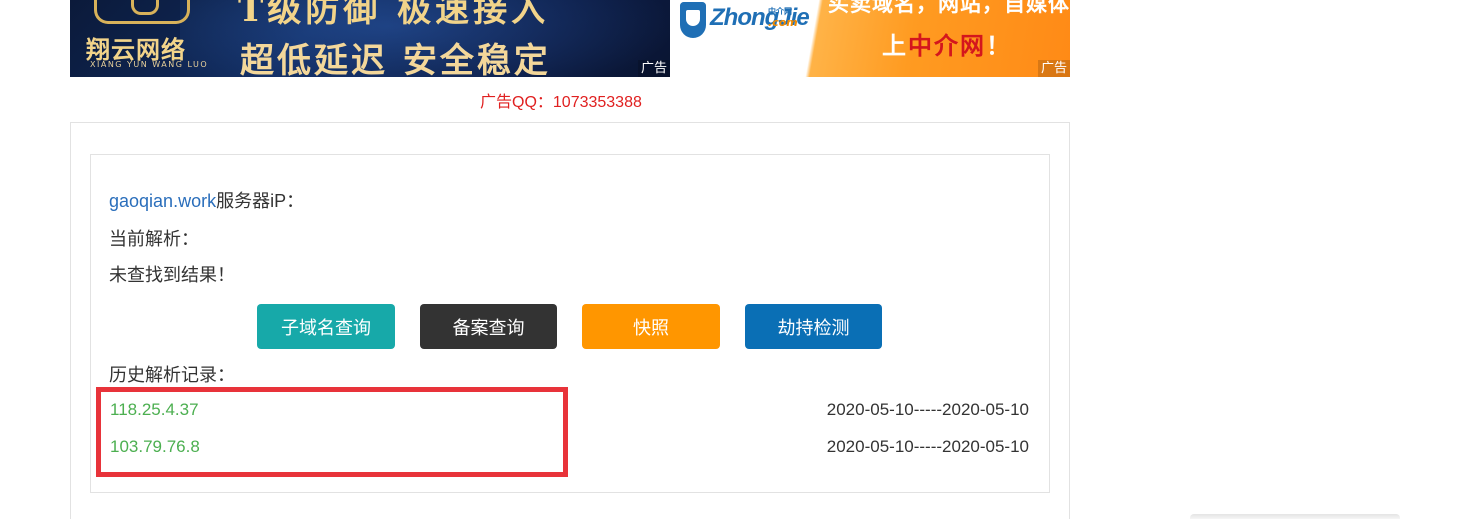 The image size is (1479, 519). Describe the element at coordinates (149, 64) in the screenshot. I see `ad-brand-subtitle: XIANG YUN WANG LUO` at that location.